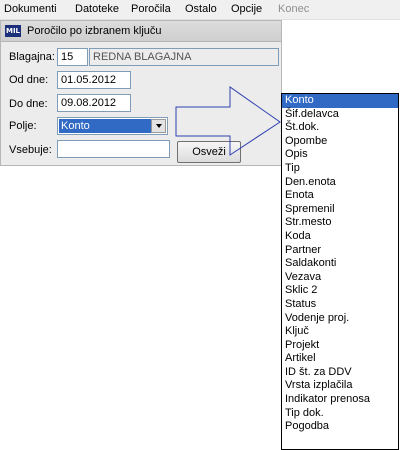 Image resolution: width=400 pixels, height=450 pixels. I want to click on dropdown-option: Indikator prenosa, so click(340, 400).